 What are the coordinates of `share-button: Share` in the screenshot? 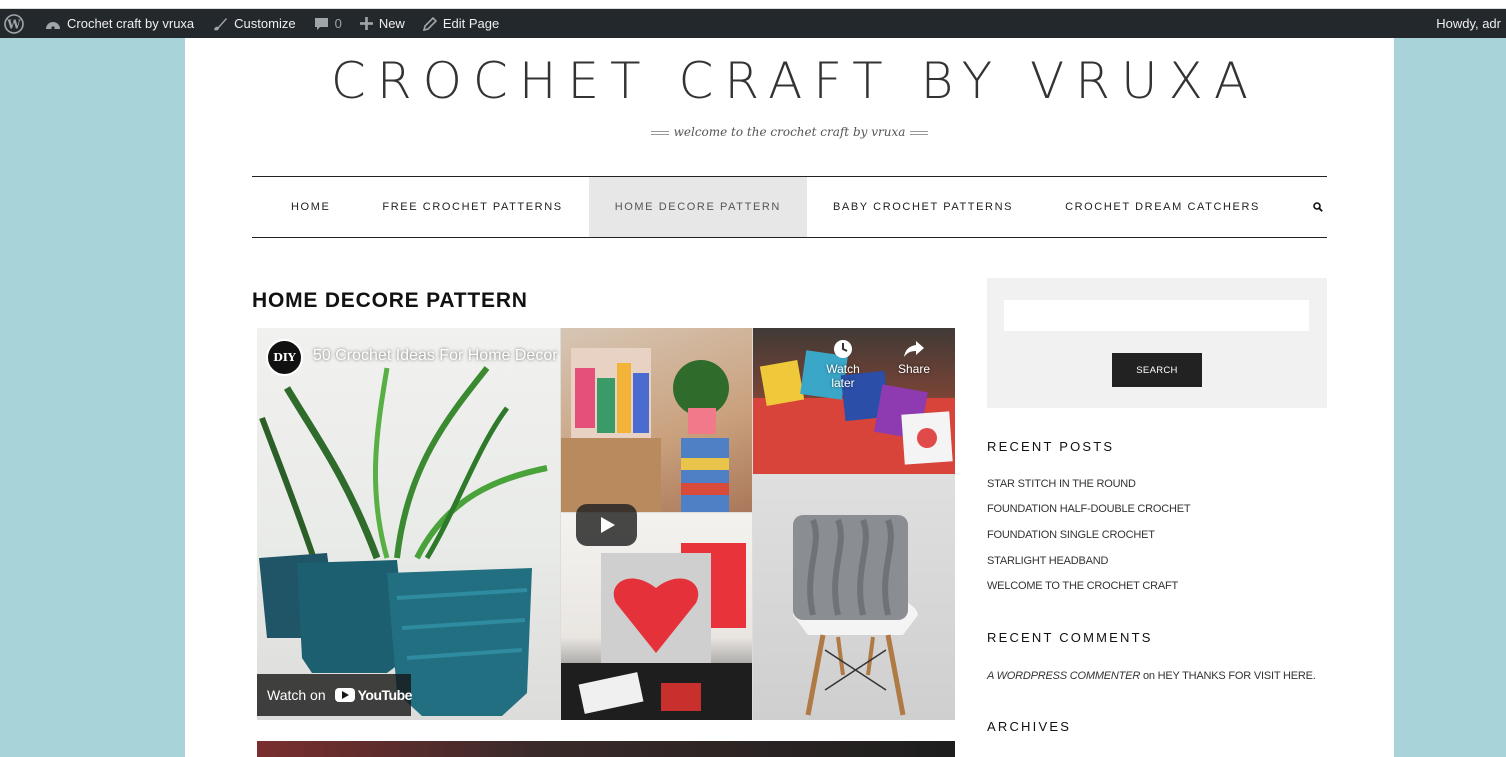 It's located at (914, 357).